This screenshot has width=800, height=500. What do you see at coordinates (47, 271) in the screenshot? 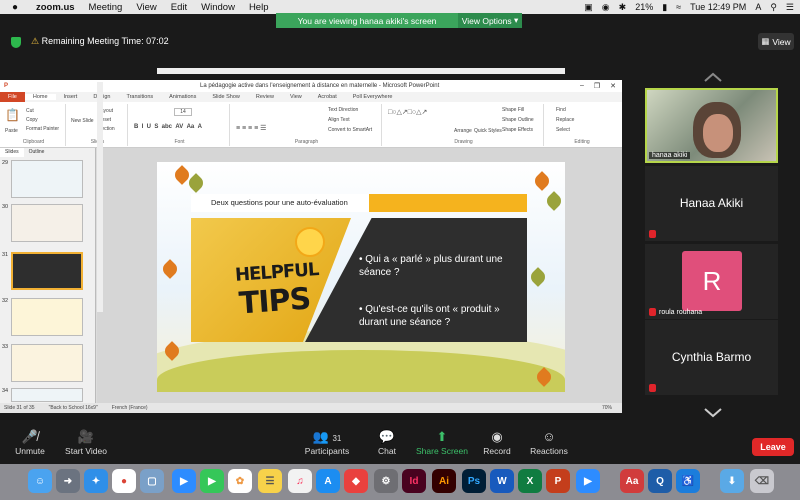
I see `slide-thumbnail-selected` at bounding box center [47, 271].